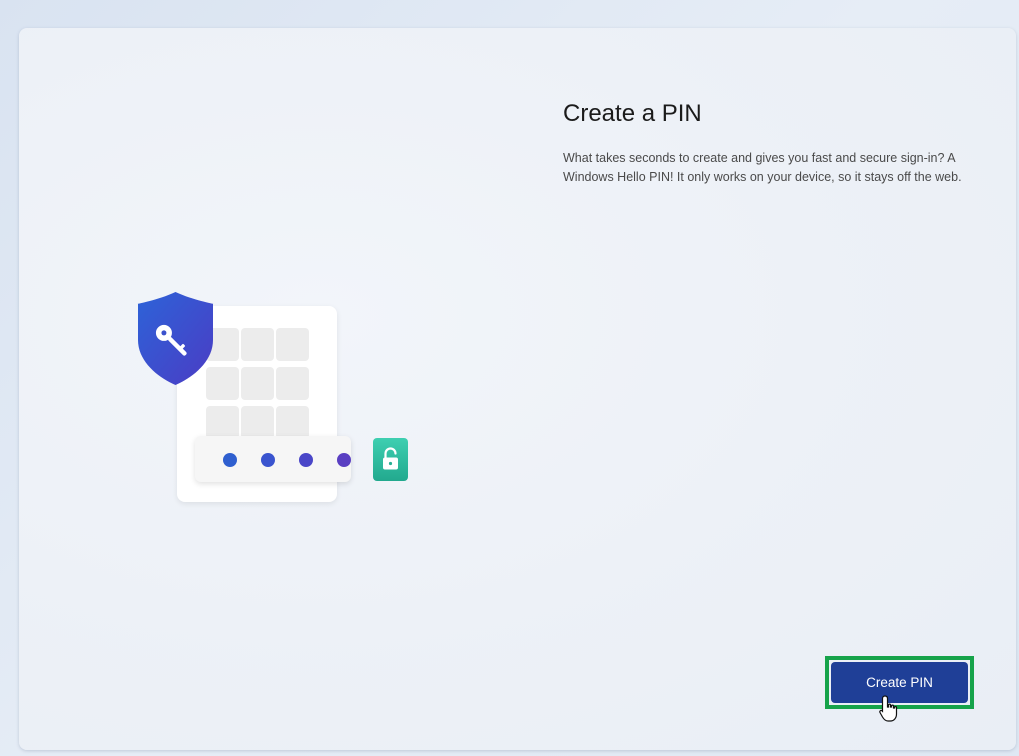 The image size is (1019, 756). What do you see at coordinates (890, 709) in the screenshot?
I see `hand-cursor-icon` at bounding box center [890, 709].